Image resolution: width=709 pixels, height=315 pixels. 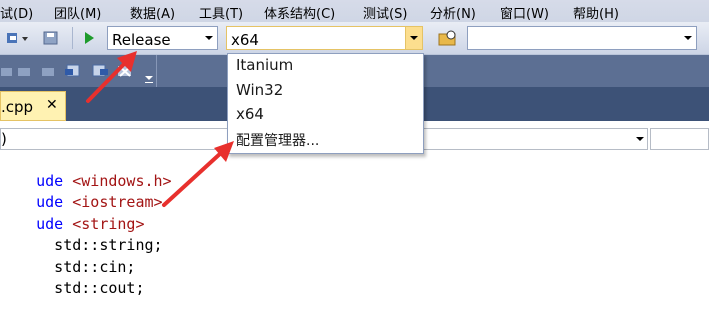 What do you see at coordinates (198, 174) in the screenshot?
I see `annotation-arrow-config-manager` at bounding box center [198, 174].